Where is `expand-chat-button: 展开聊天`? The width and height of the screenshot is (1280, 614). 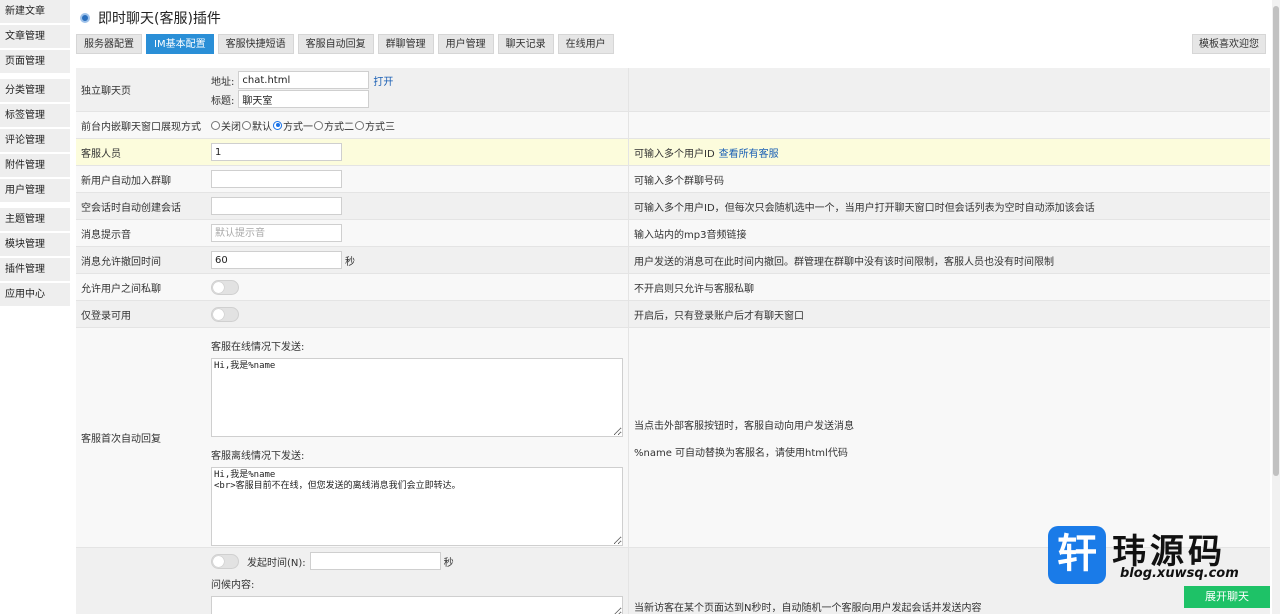 expand-chat-button: 展开聊天 is located at coordinates (1227, 597).